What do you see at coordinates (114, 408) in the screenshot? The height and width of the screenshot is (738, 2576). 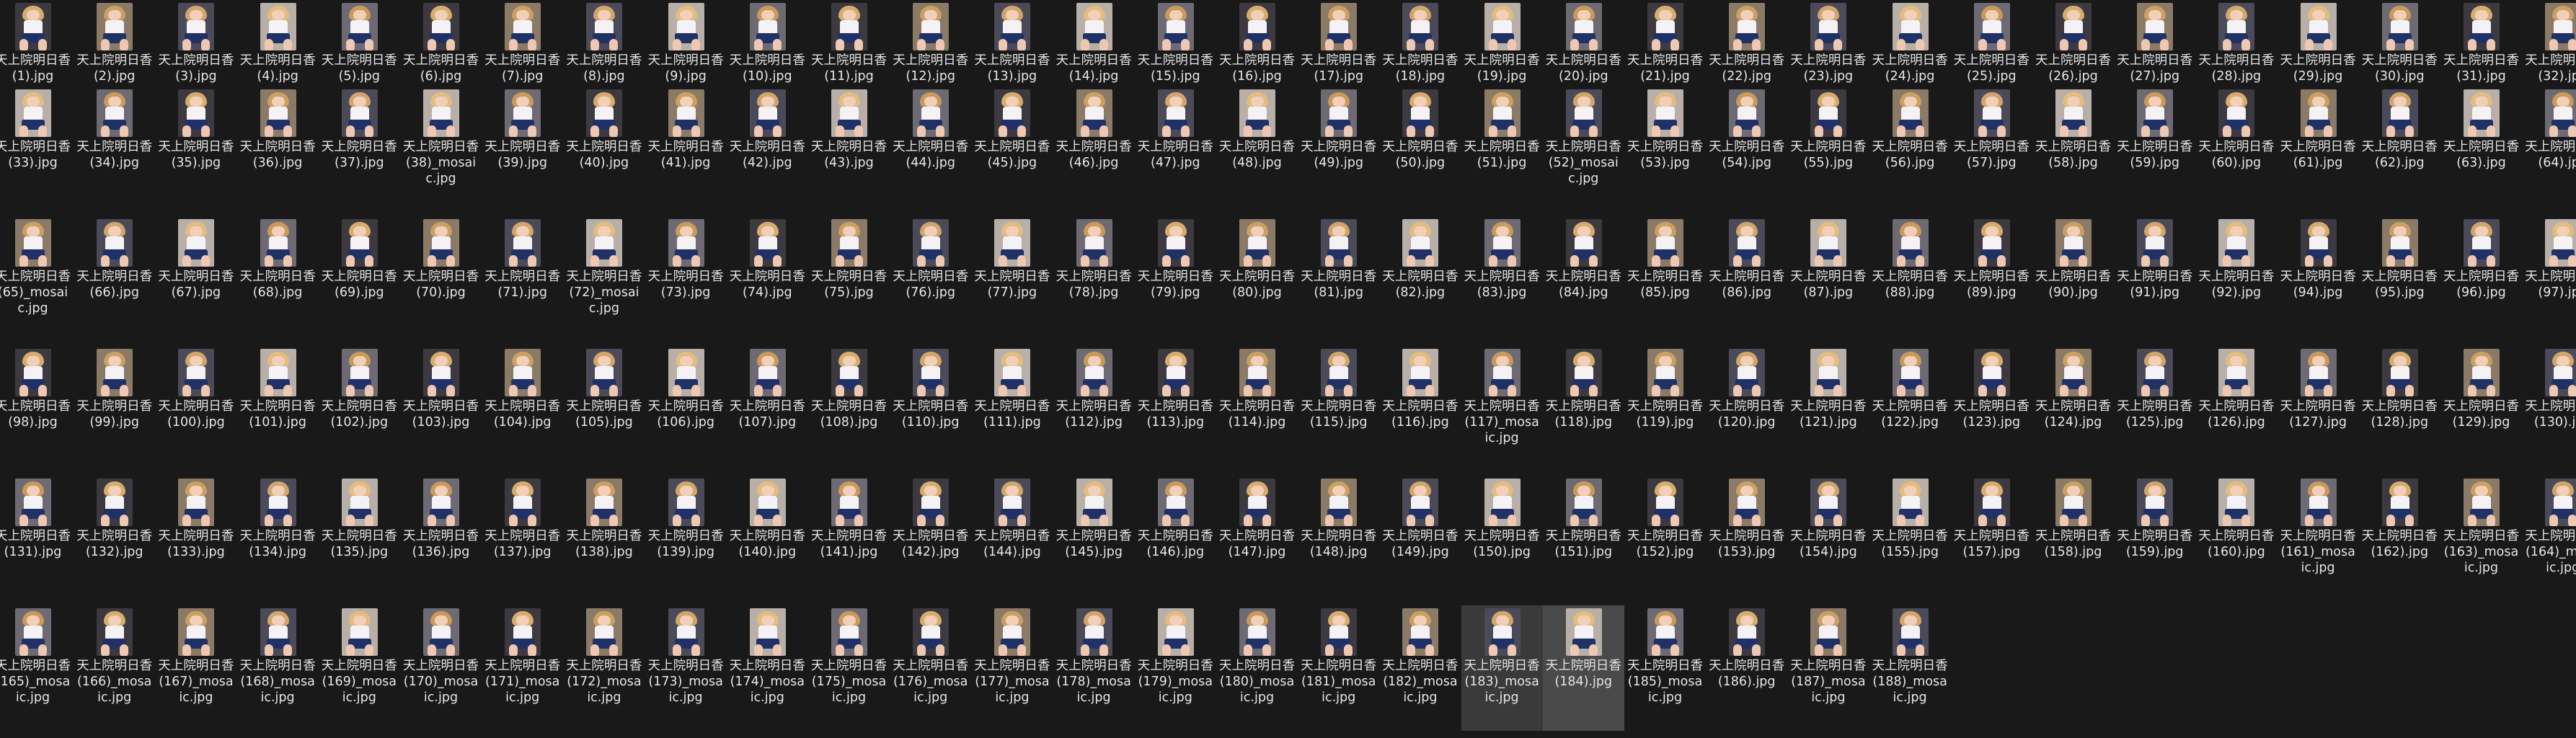 I see `file-item: 天上院明日香 (99).jpg` at bounding box center [114, 408].